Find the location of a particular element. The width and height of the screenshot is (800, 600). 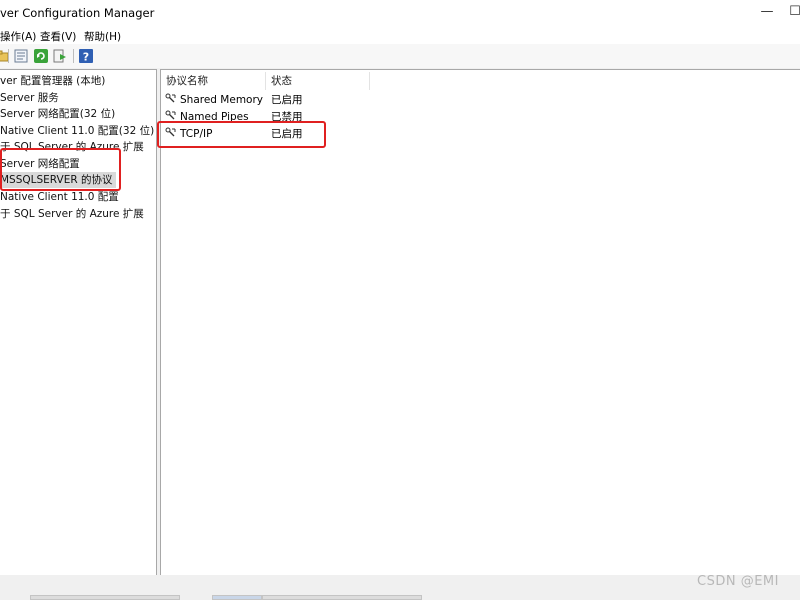

menu-help: 帮助(H) is located at coordinates (102, 36).